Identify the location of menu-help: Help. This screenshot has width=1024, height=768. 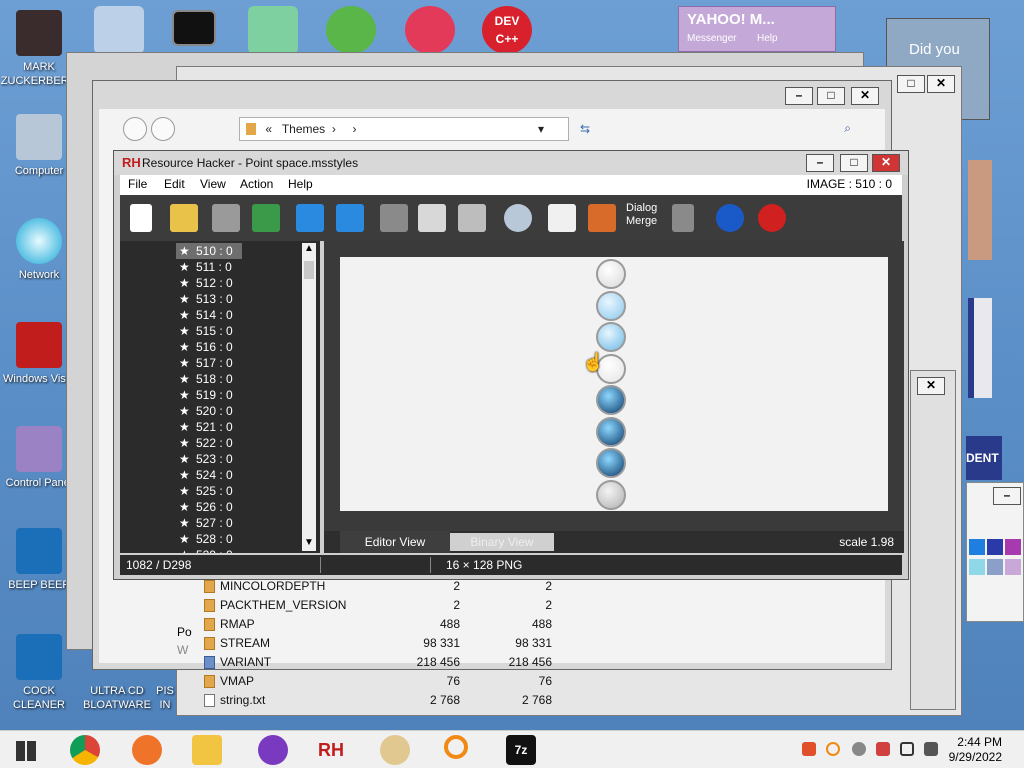
(300, 184).